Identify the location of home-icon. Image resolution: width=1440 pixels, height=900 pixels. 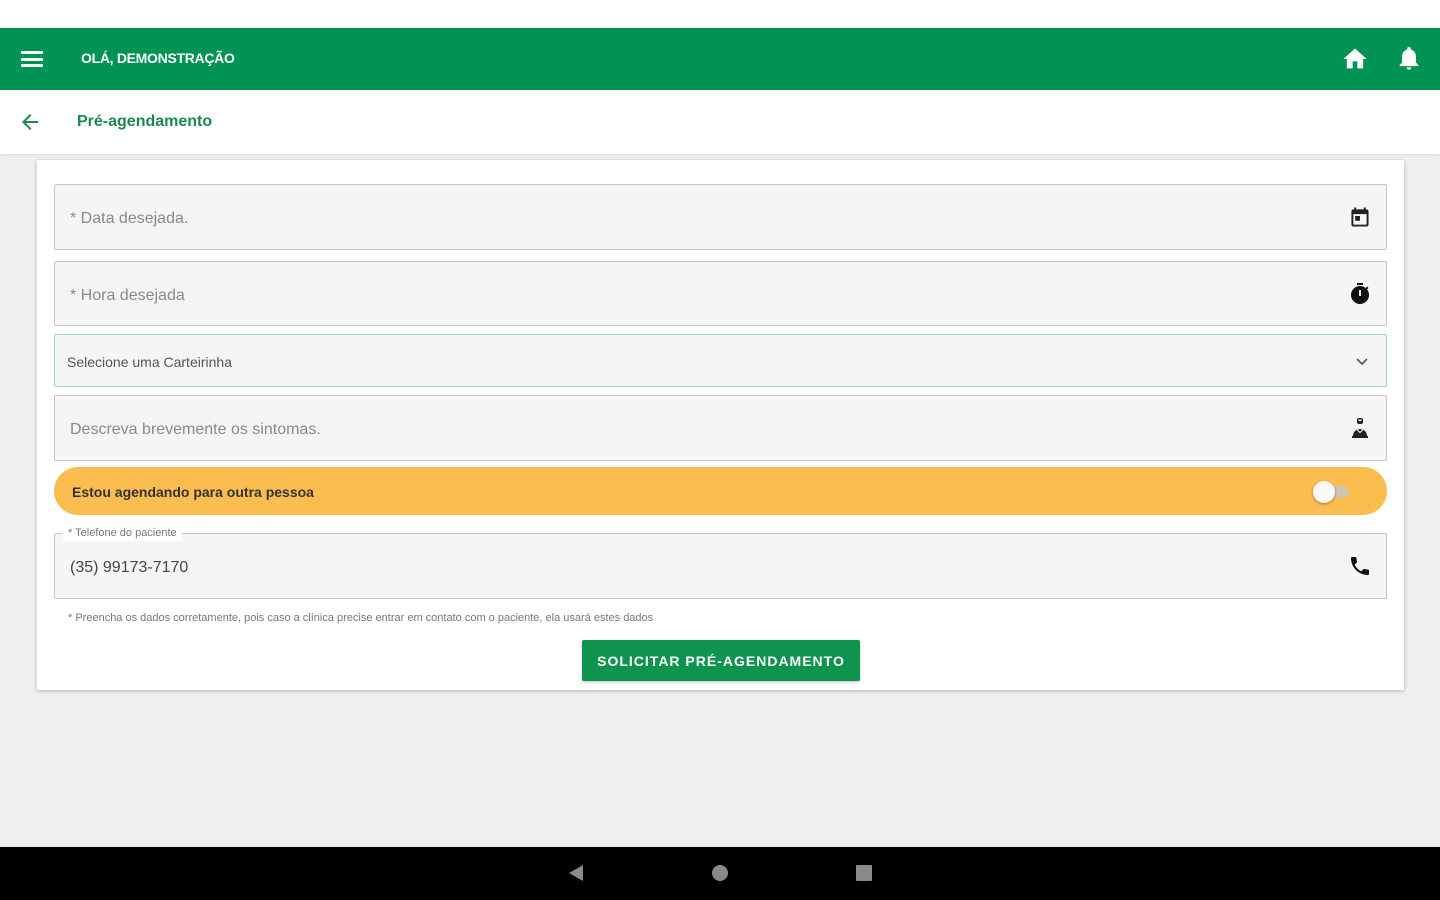
(1355, 59).